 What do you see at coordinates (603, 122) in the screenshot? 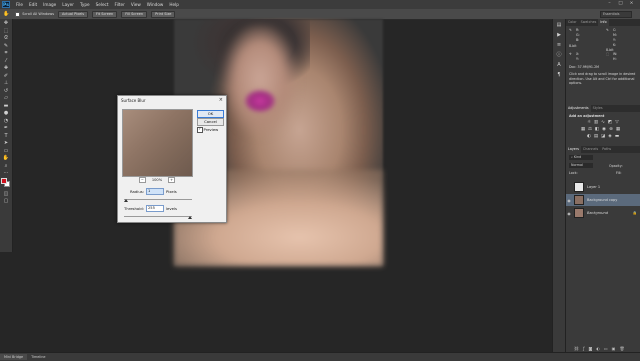
I see `curves-icon: ∿` at bounding box center [603, 122].